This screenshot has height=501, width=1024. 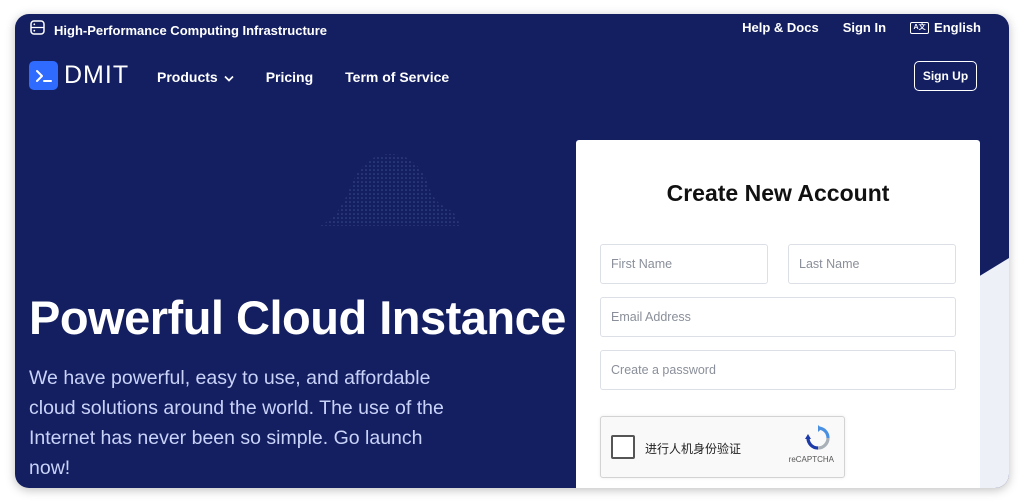 What do you see at coordinates (229, 77) in the screenshot?
I see `chevron-down-icon` at bounding box center [229, 77].